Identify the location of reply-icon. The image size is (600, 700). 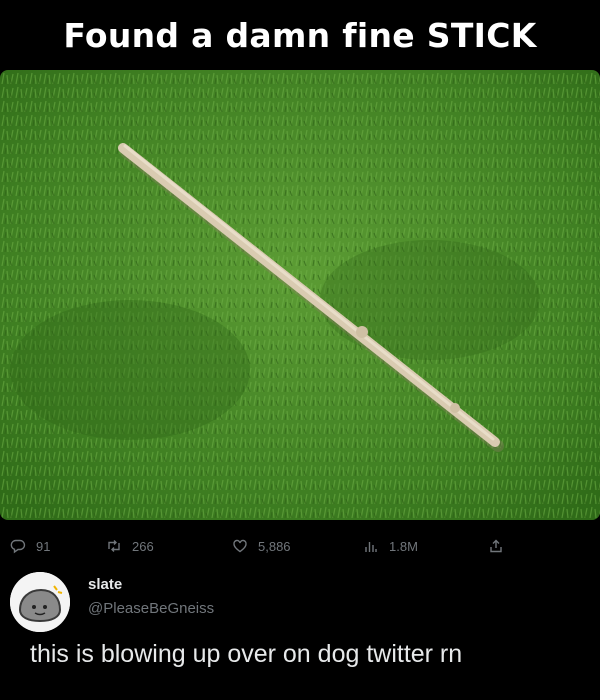
(18, 546).